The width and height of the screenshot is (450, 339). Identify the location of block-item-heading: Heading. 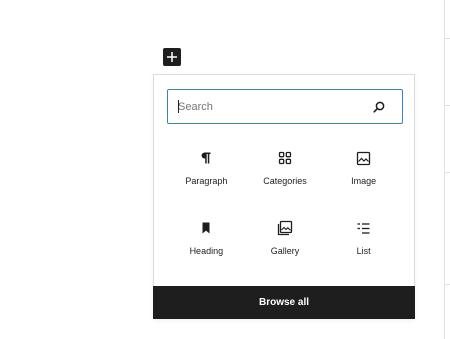
(206, 242).